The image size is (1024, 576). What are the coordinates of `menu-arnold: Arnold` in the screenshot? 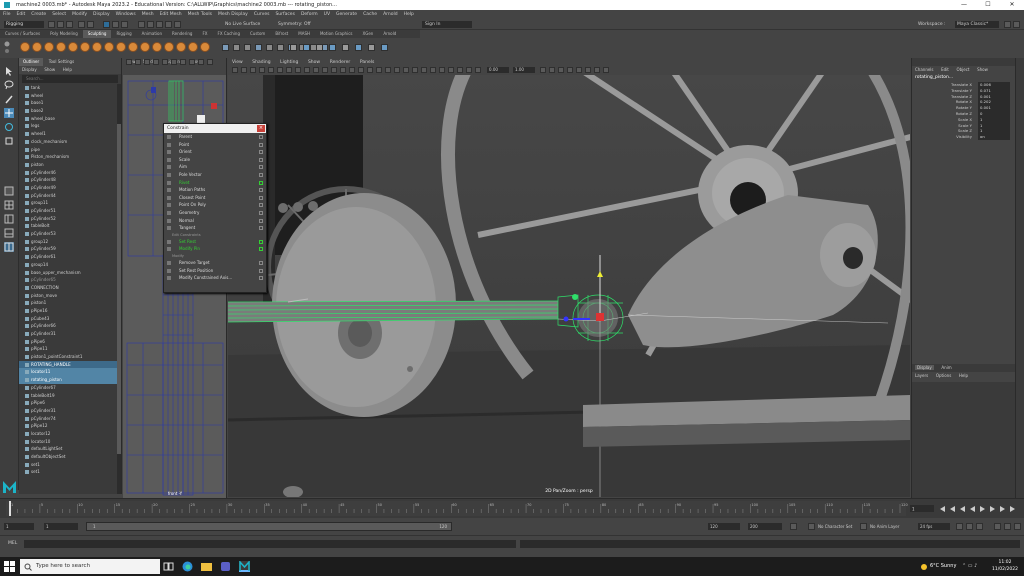 It's located at (390, 14).